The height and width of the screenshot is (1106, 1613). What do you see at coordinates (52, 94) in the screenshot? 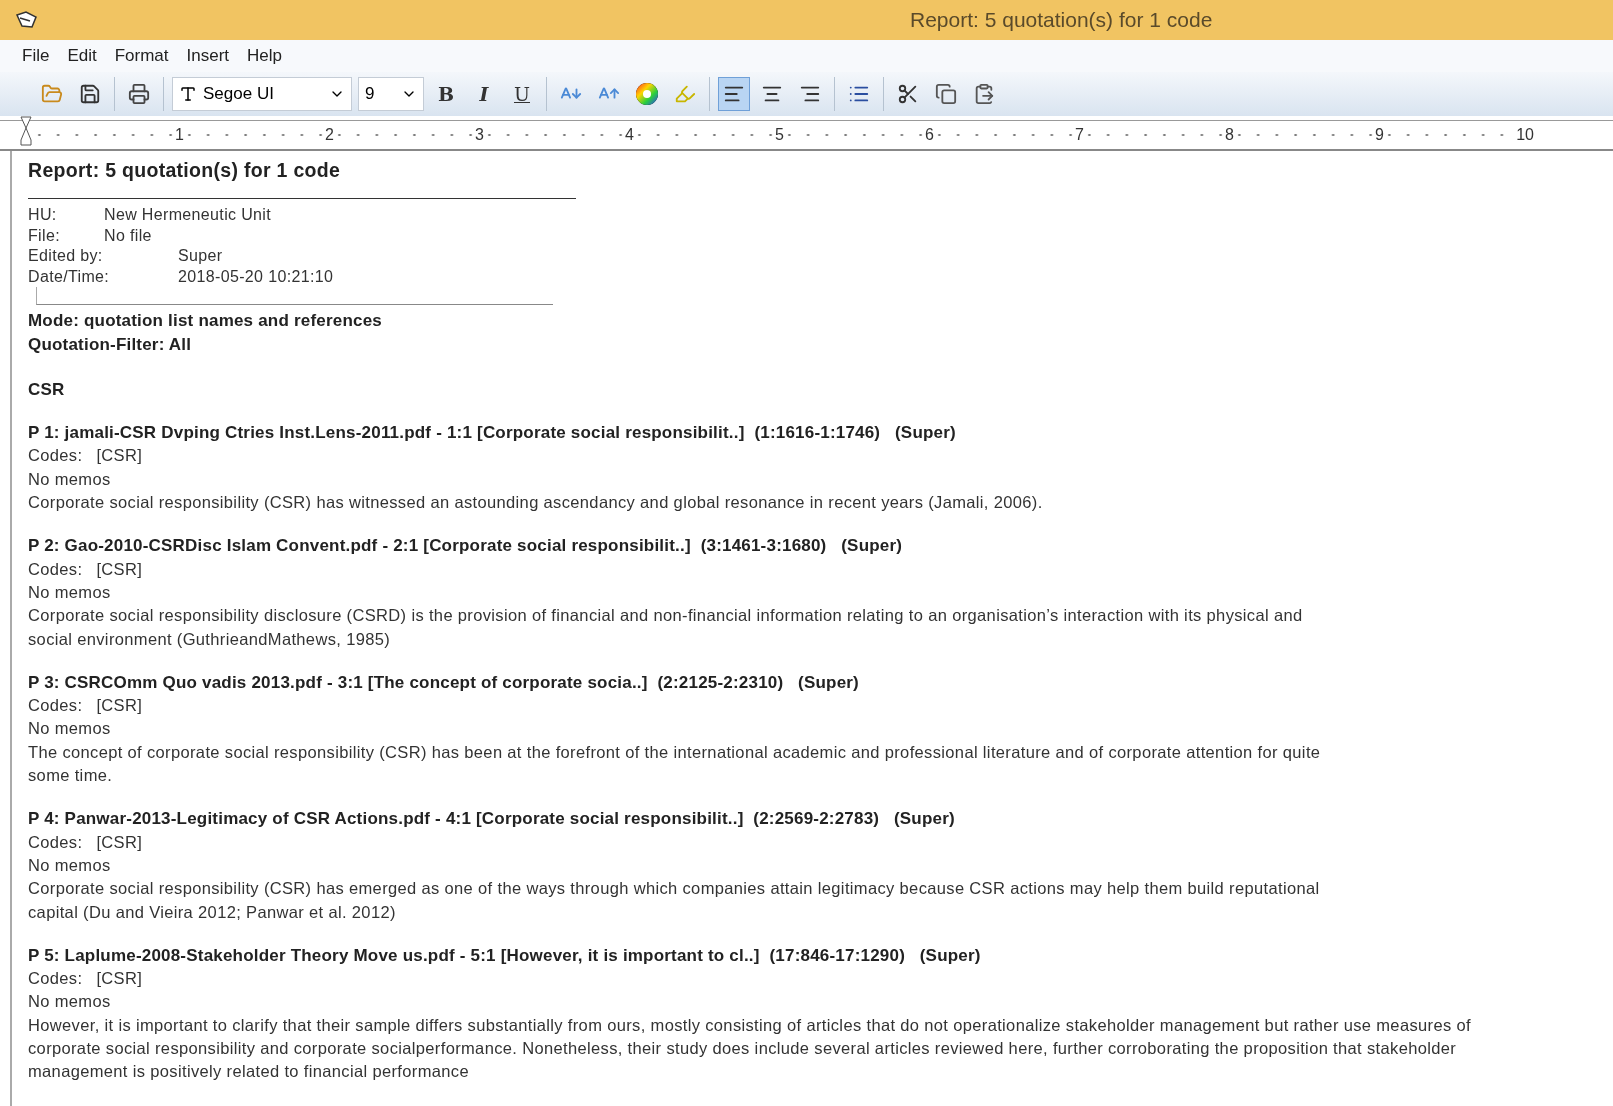
I see `open-icon` at bounding box center [52, 94].